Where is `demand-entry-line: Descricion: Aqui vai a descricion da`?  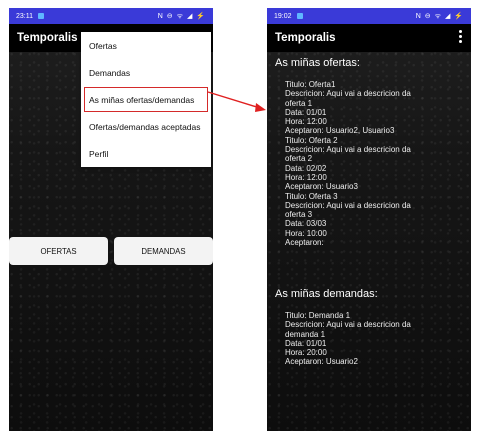
demand-entry-line: Descricion: Aqui vai a descricion da is located at coordinates (348, 325).